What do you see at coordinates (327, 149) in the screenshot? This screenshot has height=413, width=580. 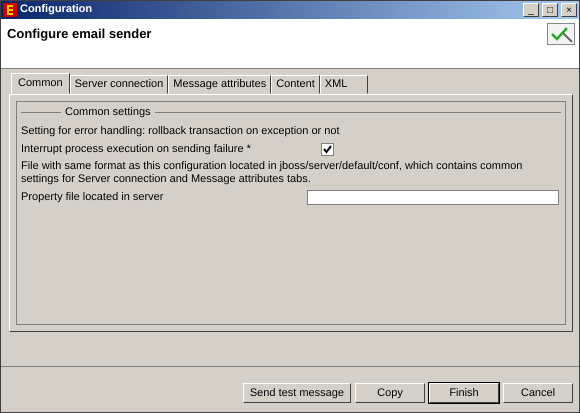 I see `checkbox` at bounding box center [327, 149].